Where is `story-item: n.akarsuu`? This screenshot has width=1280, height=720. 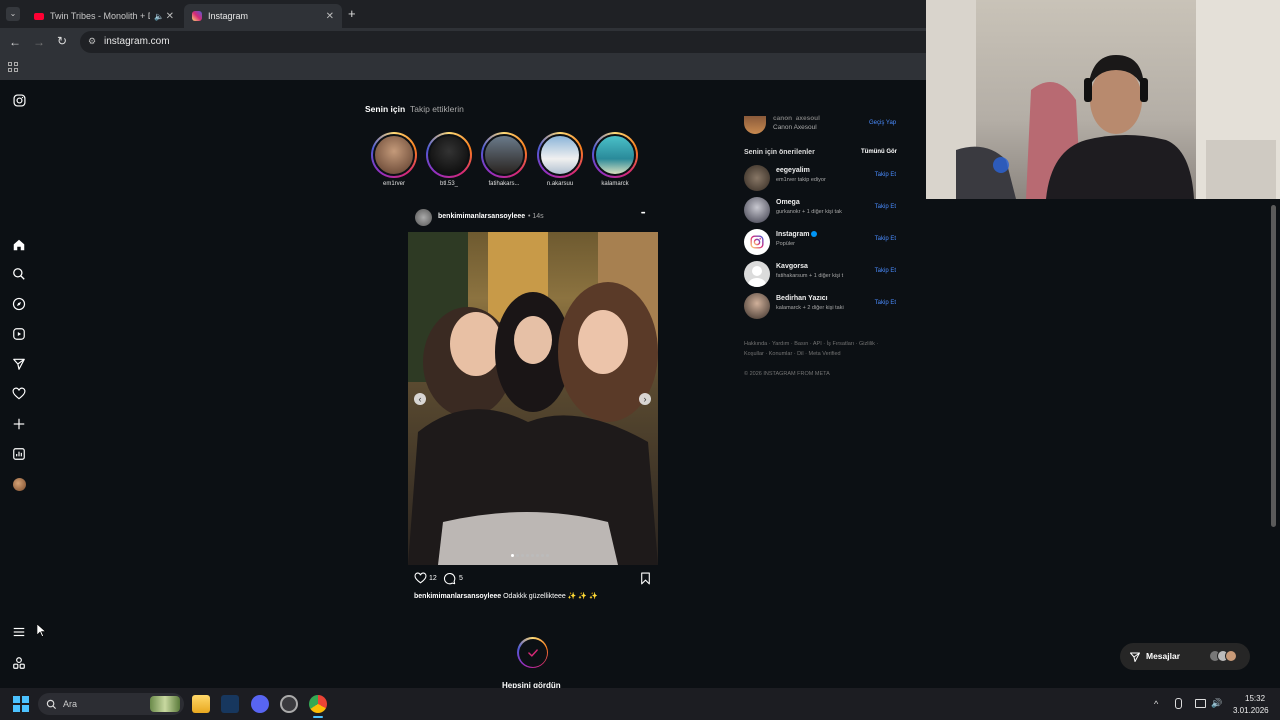
story-item: n.akarsuu is located at coordinates (560, 159).